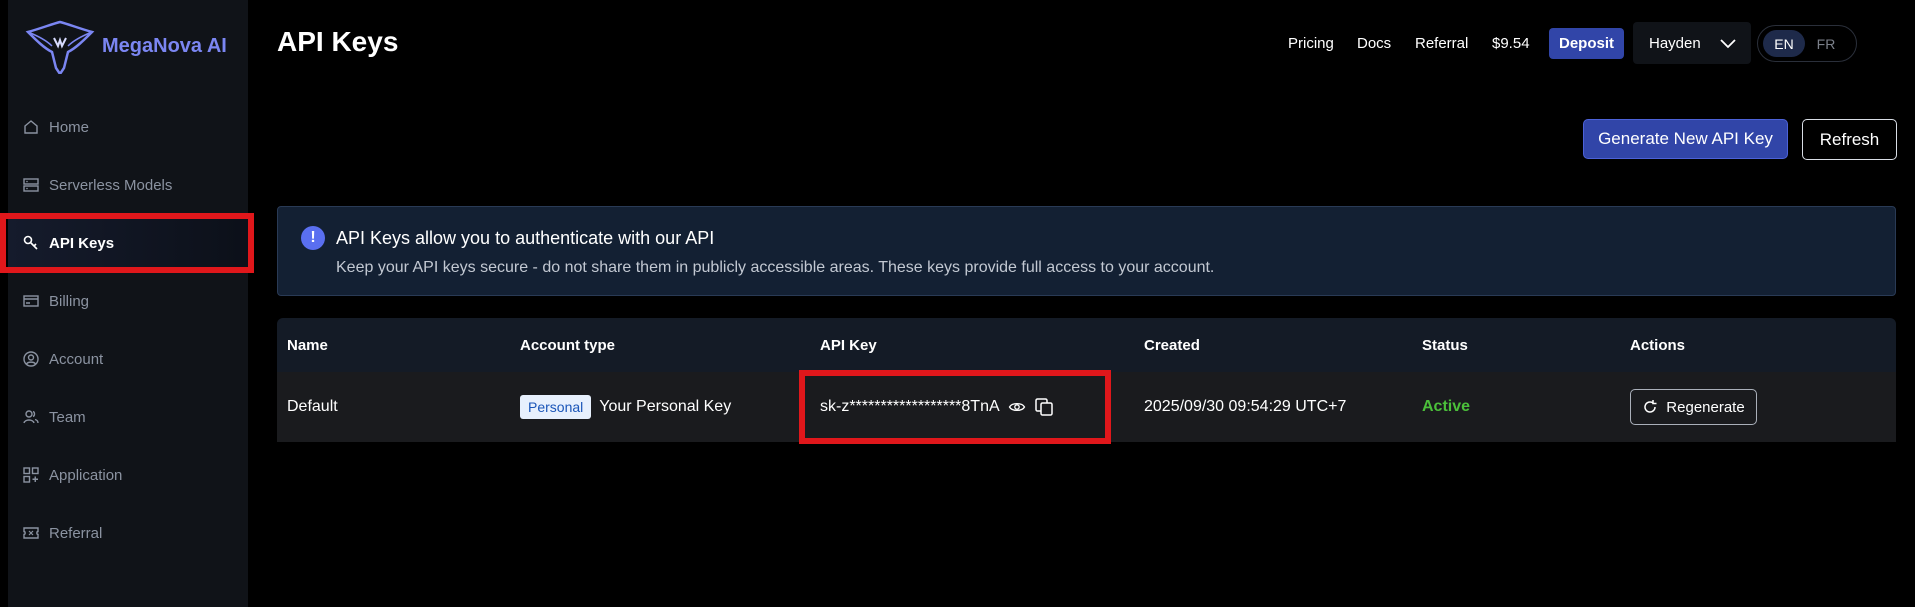 The width and height of the screenshot is (1915, 607). I want to click on manta-ray-logo-icon, so click(60, 47).